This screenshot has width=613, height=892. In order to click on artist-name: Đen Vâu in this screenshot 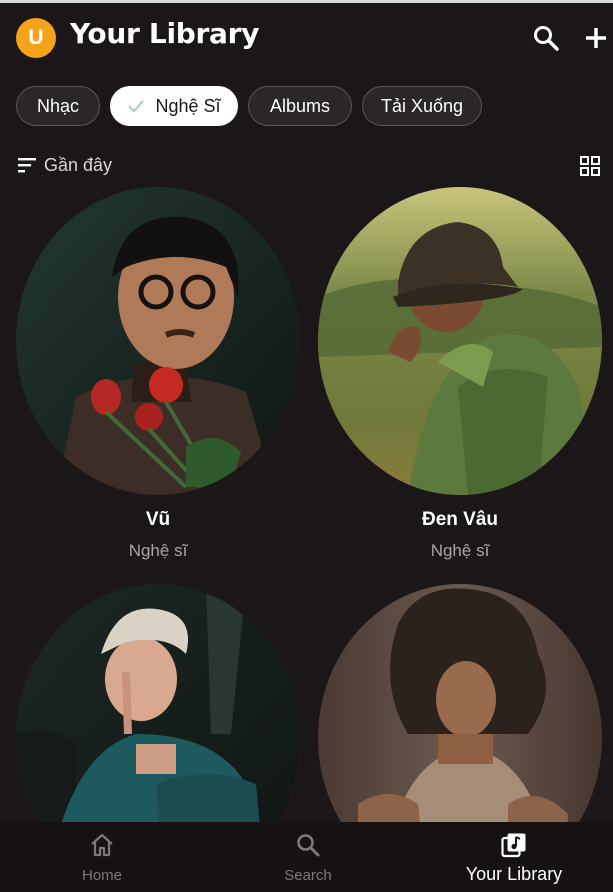, I will do `click(460, 519)`.